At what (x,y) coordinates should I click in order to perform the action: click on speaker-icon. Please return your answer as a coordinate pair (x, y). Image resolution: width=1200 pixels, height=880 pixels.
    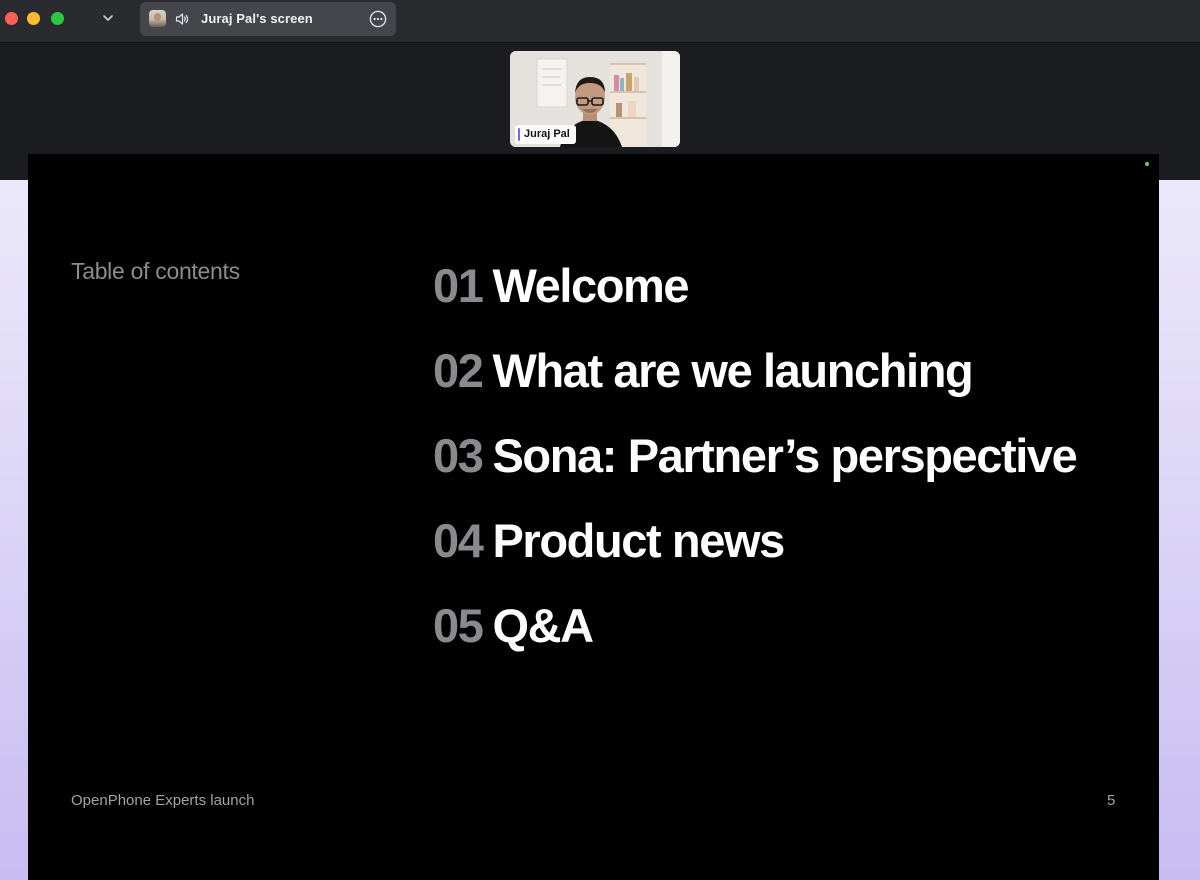
    Looking at the image, I should click on (182, 19).